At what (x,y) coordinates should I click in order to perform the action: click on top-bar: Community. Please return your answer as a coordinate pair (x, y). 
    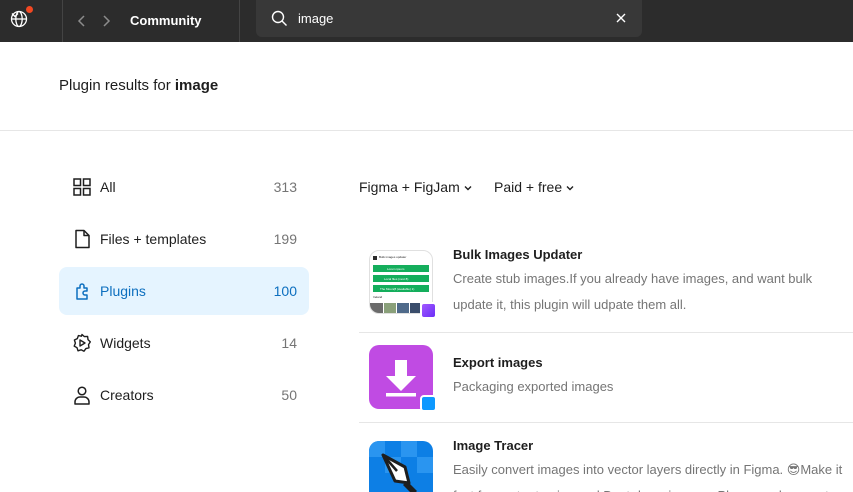
    Looking at the image, I should click on (426, 21).